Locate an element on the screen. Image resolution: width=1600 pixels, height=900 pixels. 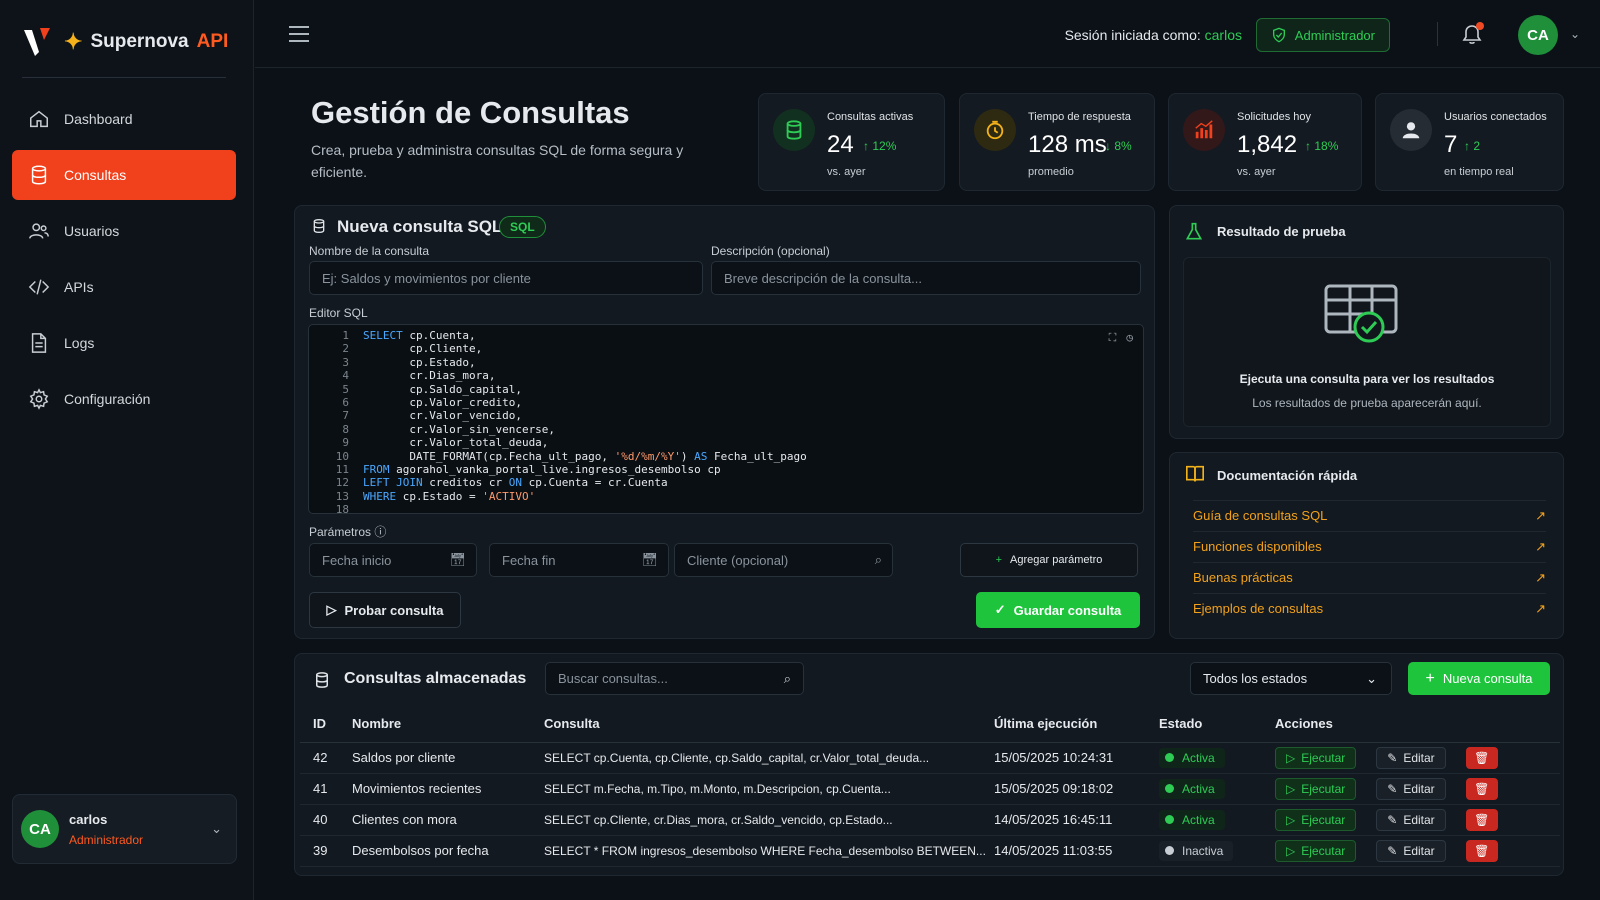
sql-line: WHERE cp.Estado = 'ACTIVO' is located at coordinates (585, 496).